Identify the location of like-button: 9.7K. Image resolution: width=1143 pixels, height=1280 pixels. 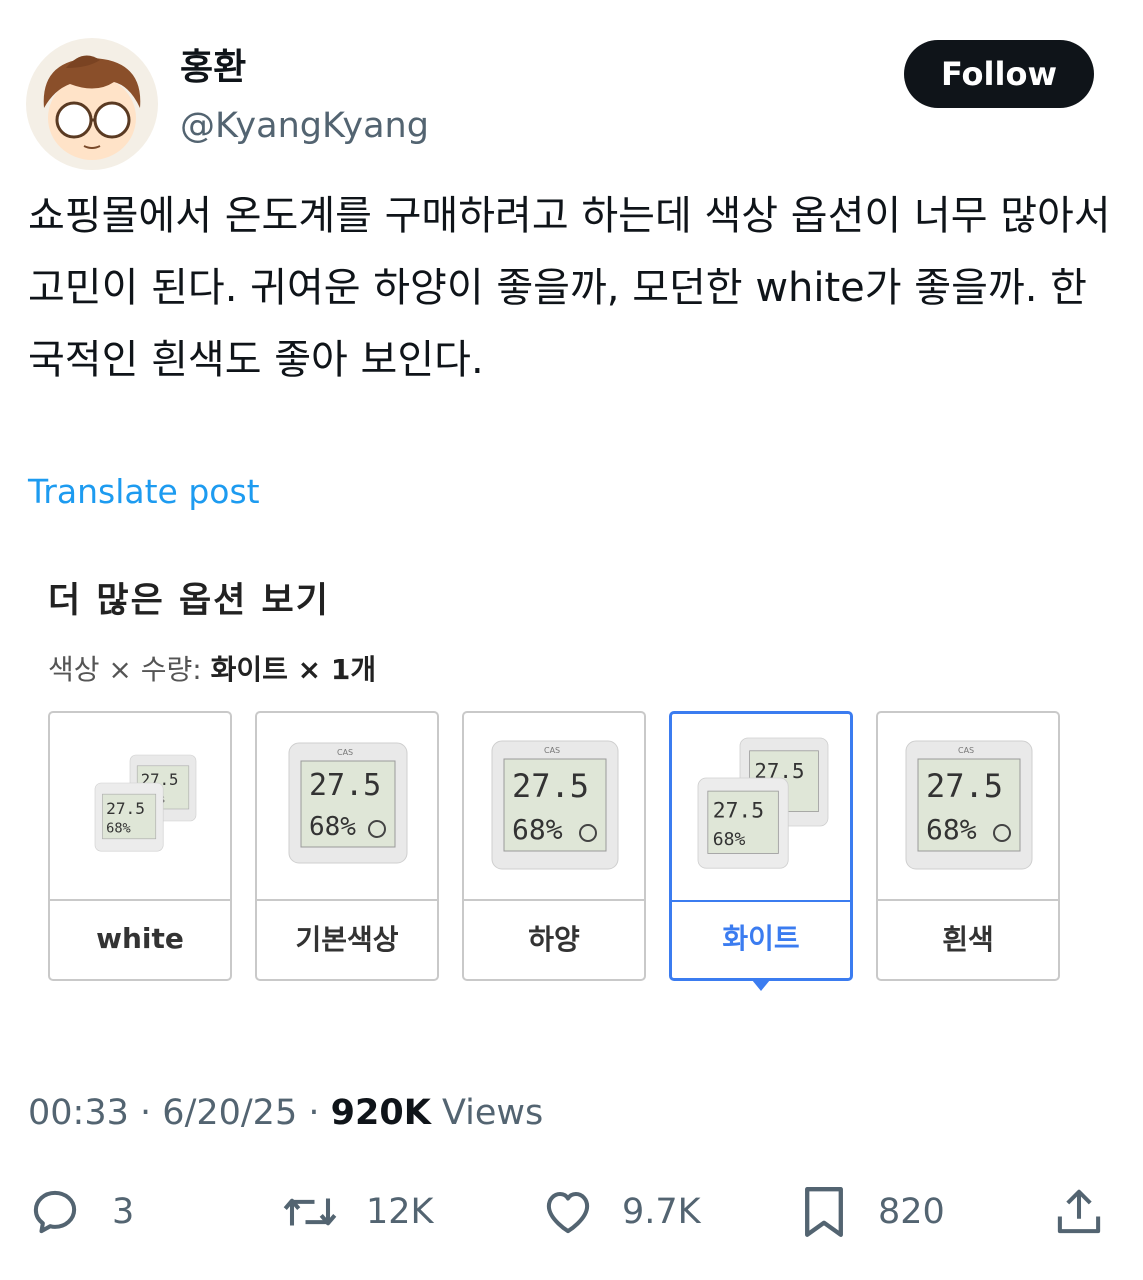
(620, 1212).